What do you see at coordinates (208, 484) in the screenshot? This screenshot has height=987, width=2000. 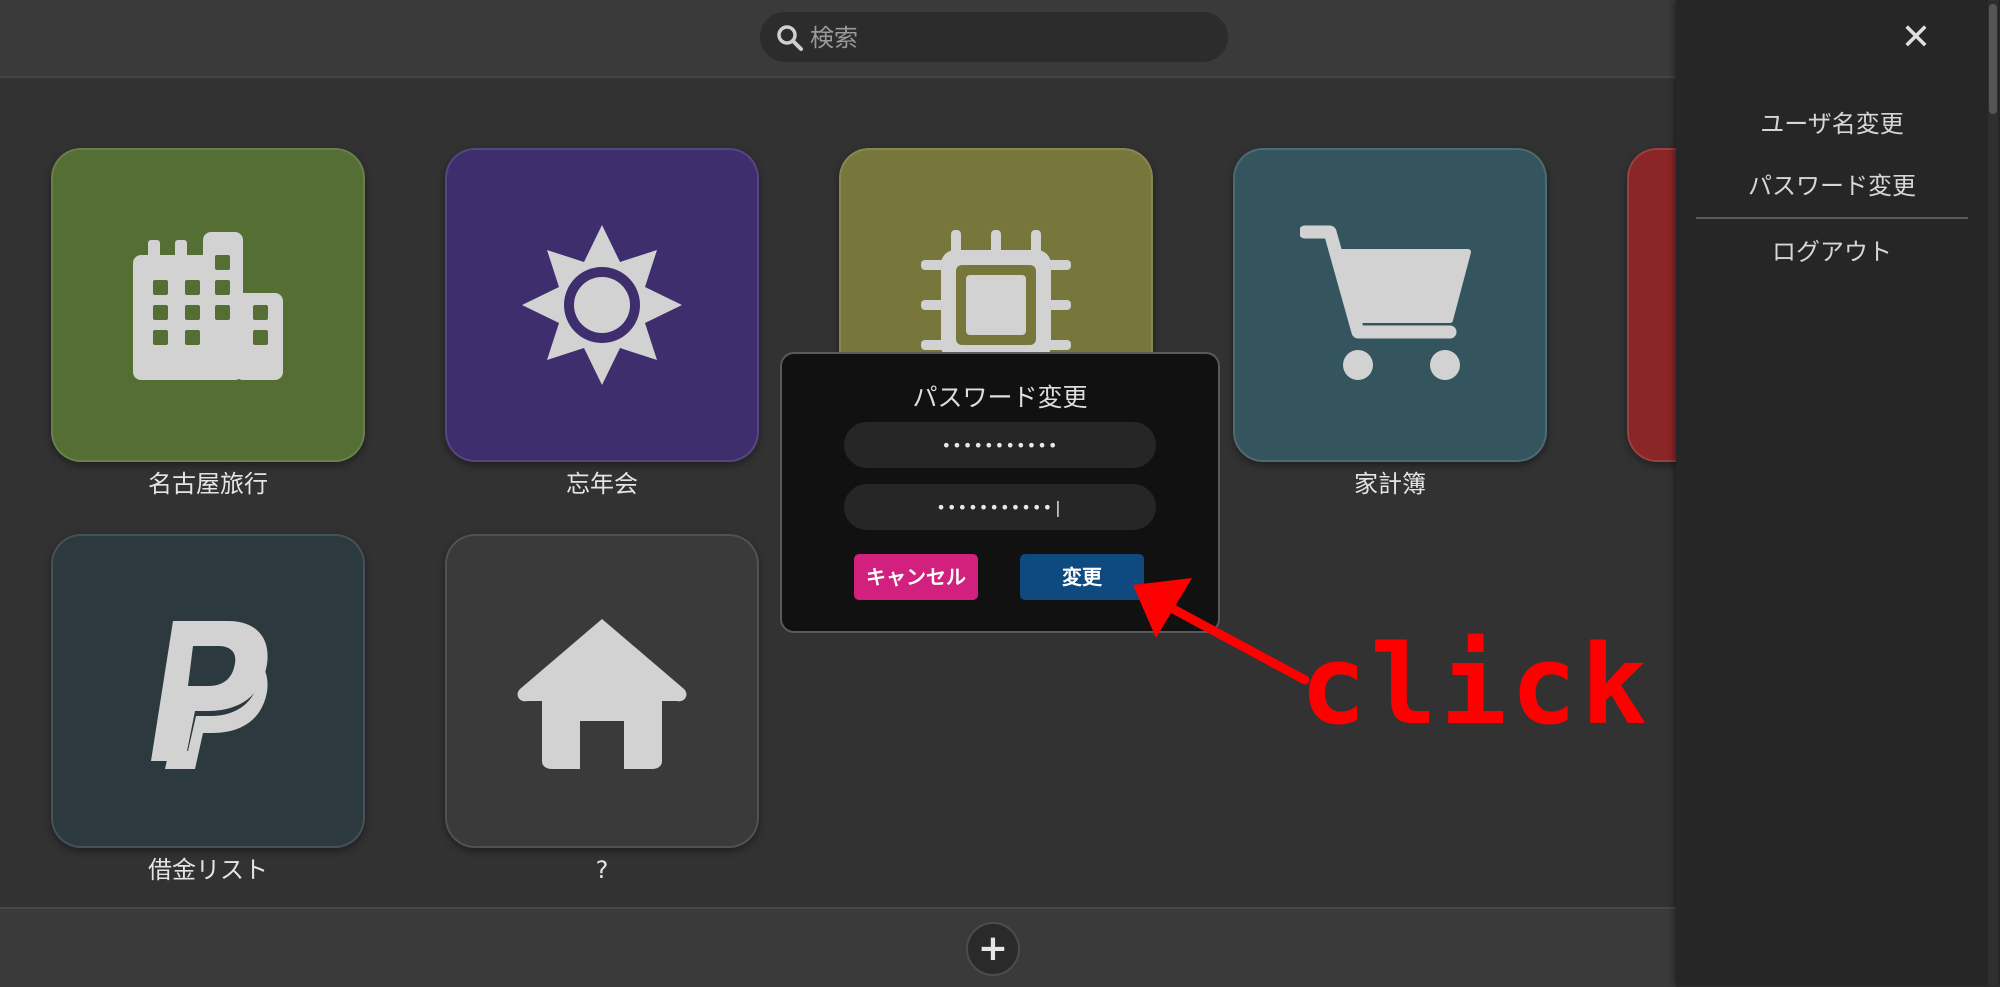 I see `tile-label: 名古屋旅行` at bounding box center [208, 484].